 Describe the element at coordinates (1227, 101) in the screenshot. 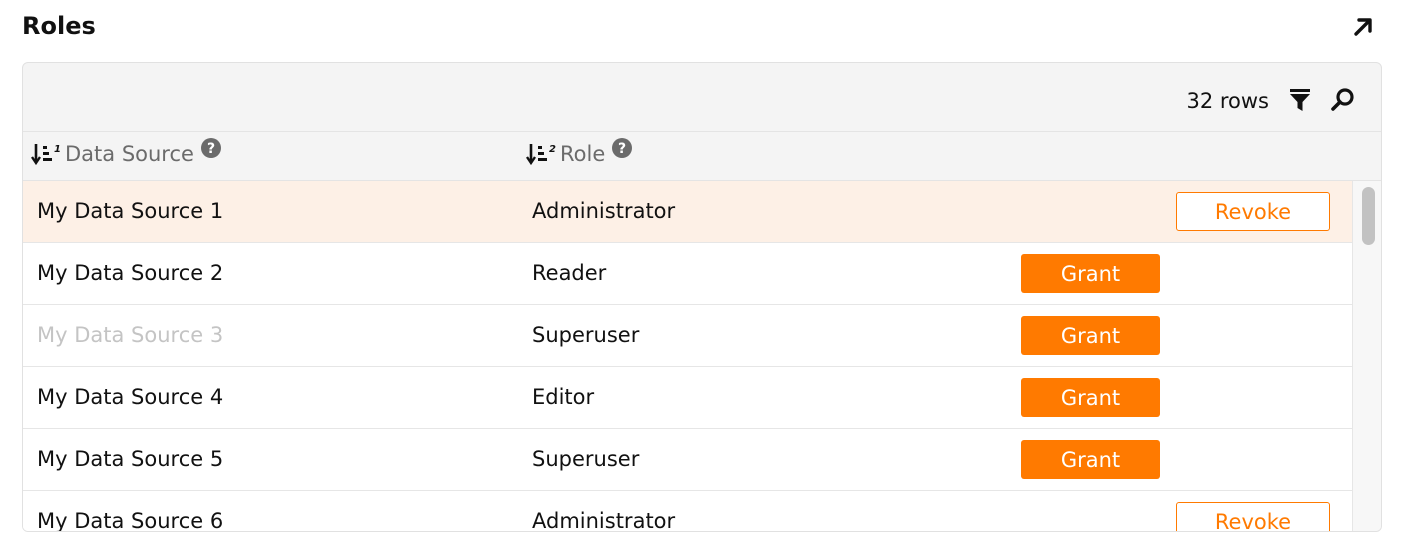

I see `row-count: 32 rows` at that location.